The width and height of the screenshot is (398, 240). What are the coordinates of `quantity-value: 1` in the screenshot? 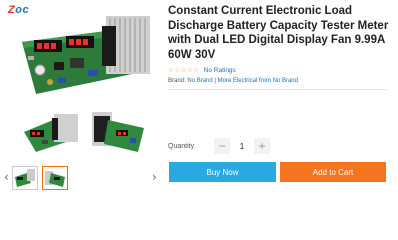 It's located at (242, 146).